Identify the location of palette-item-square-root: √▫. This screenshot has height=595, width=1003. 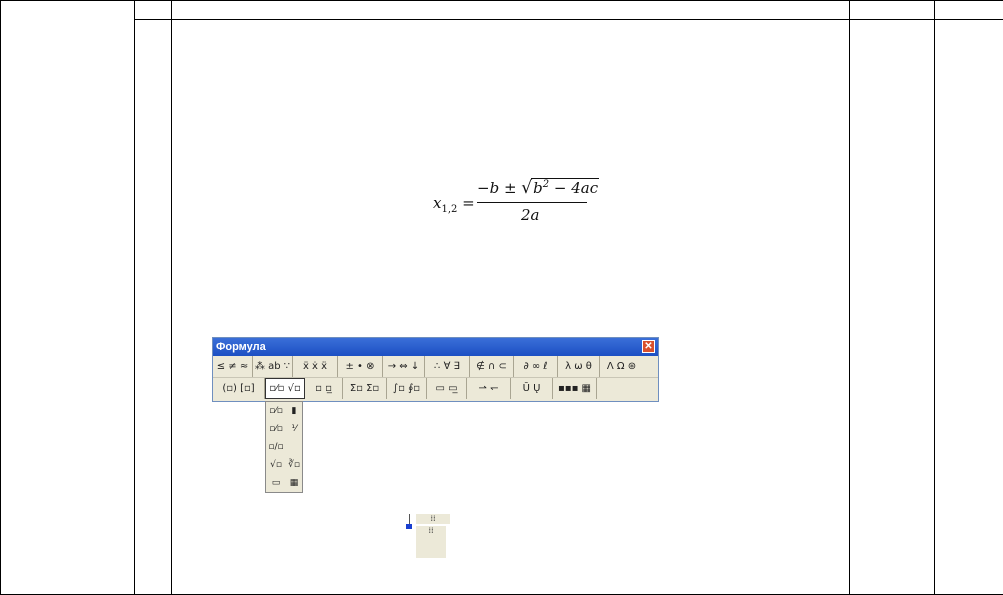
(276, 465).